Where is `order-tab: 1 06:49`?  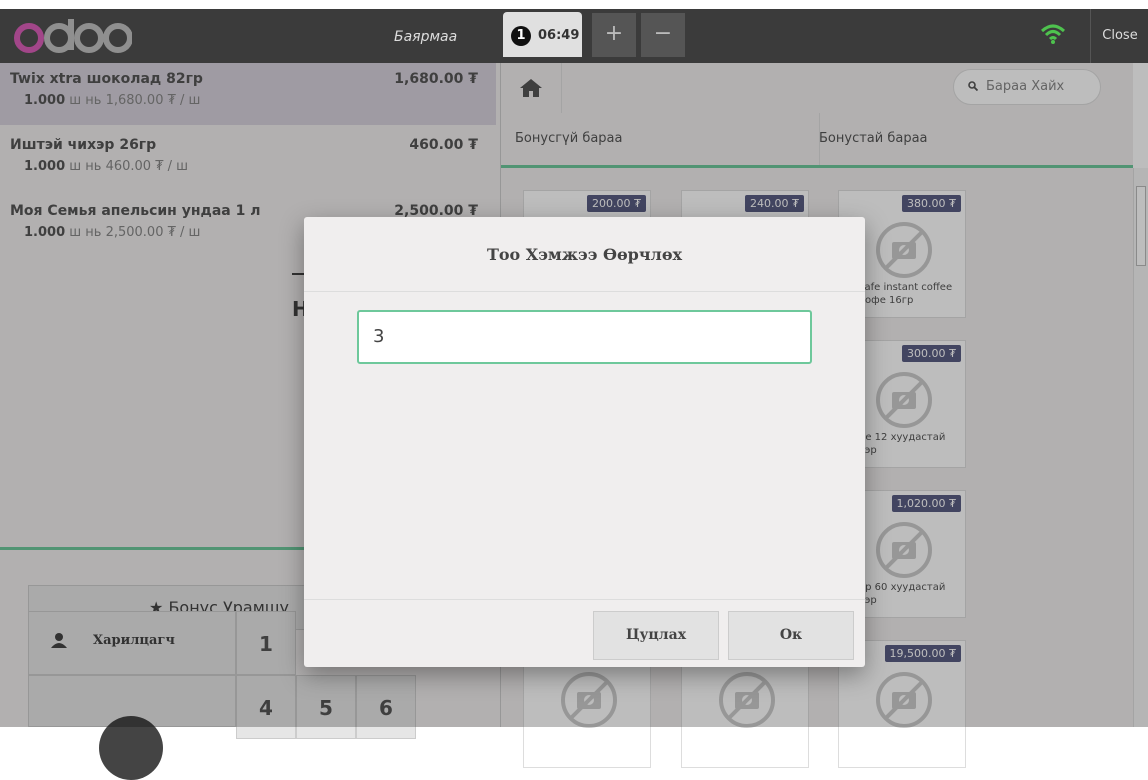
order-tab: 1 06:49 is located at coordinates (542, 34).